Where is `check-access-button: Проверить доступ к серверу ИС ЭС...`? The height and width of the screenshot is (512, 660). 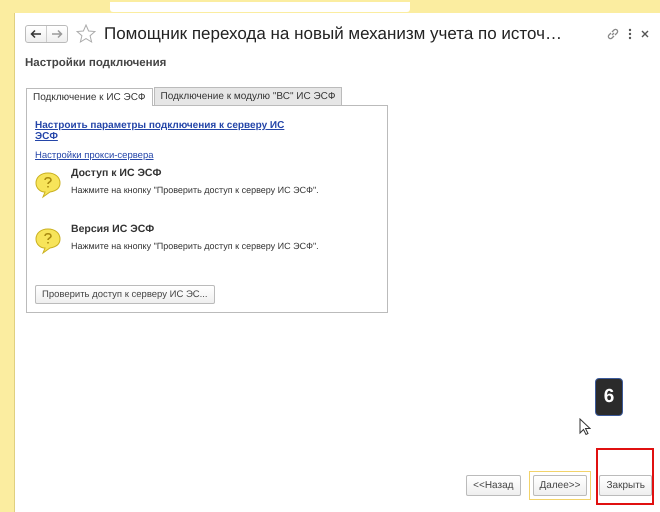
check-access-button: Проверить доступ к серверу ИС ЭС... is located at coordinates (125, 294).